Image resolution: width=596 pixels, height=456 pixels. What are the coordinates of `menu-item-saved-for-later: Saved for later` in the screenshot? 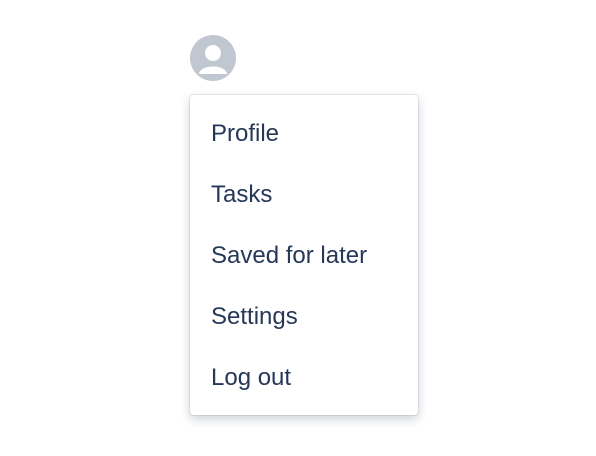 It's located at (304, 255).